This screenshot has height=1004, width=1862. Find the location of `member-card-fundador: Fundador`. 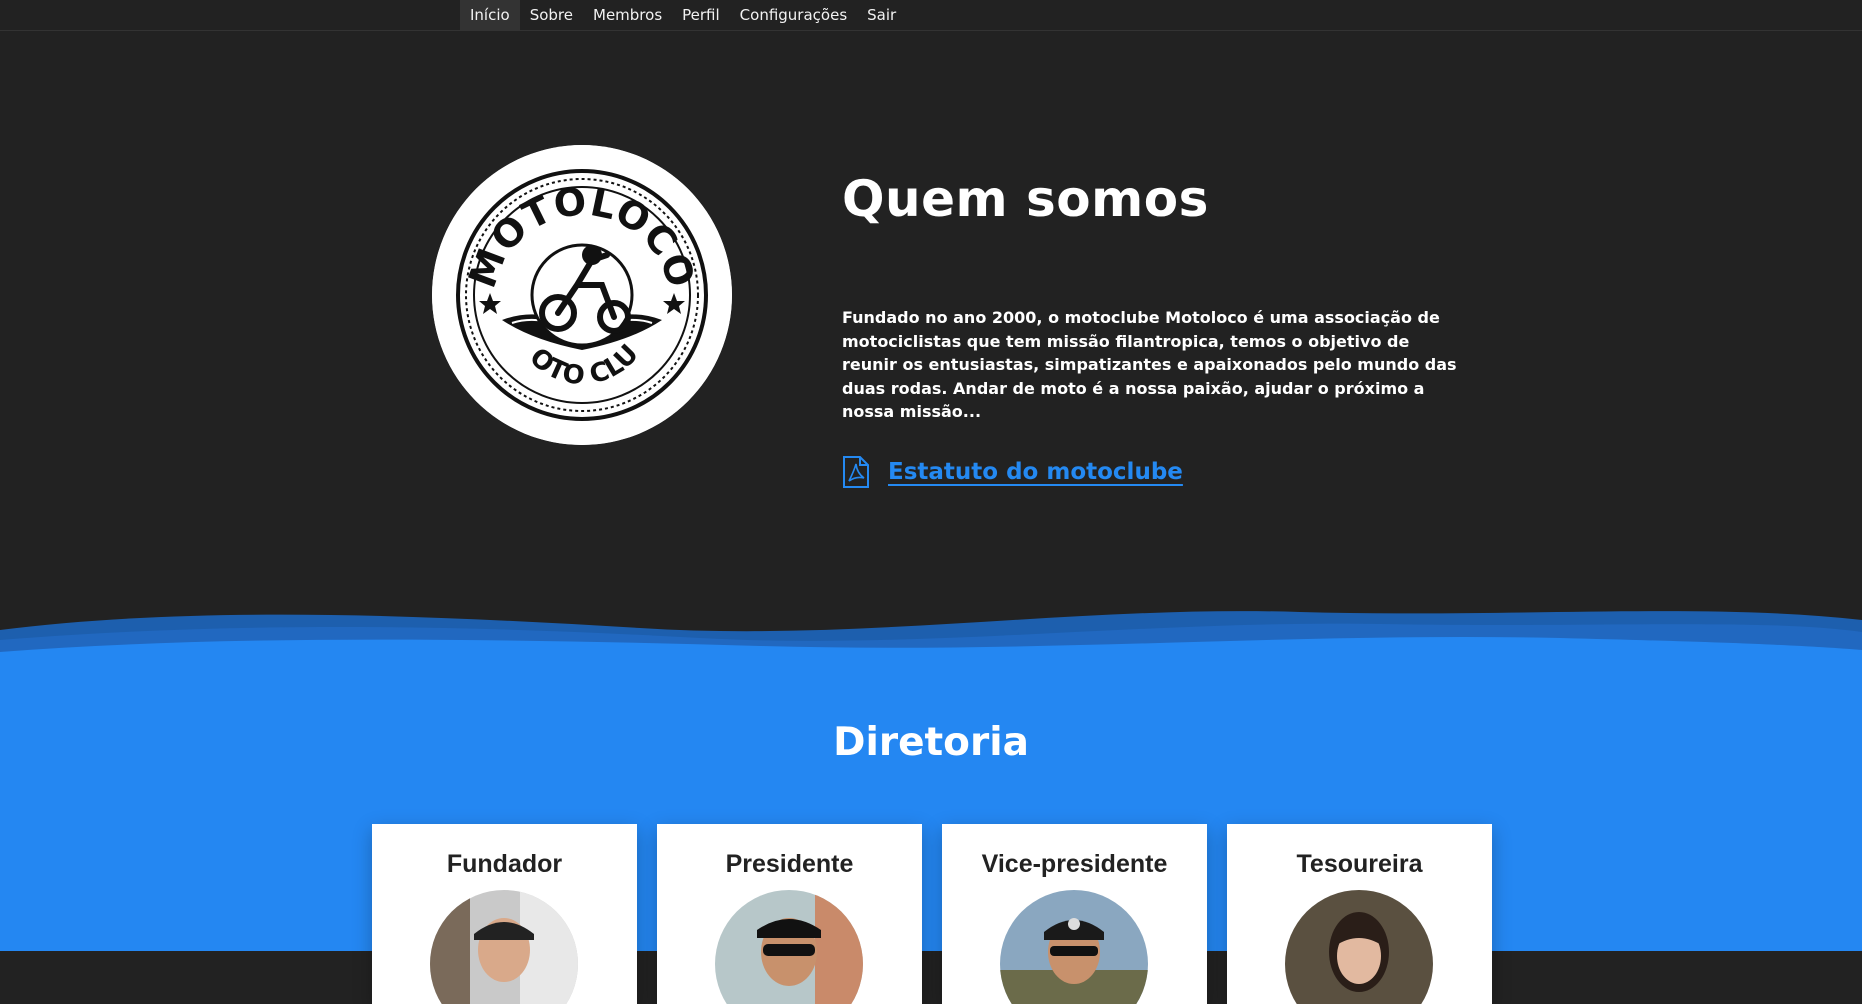

member-card-fundador: Fundador is located at coordinates (504, 914).